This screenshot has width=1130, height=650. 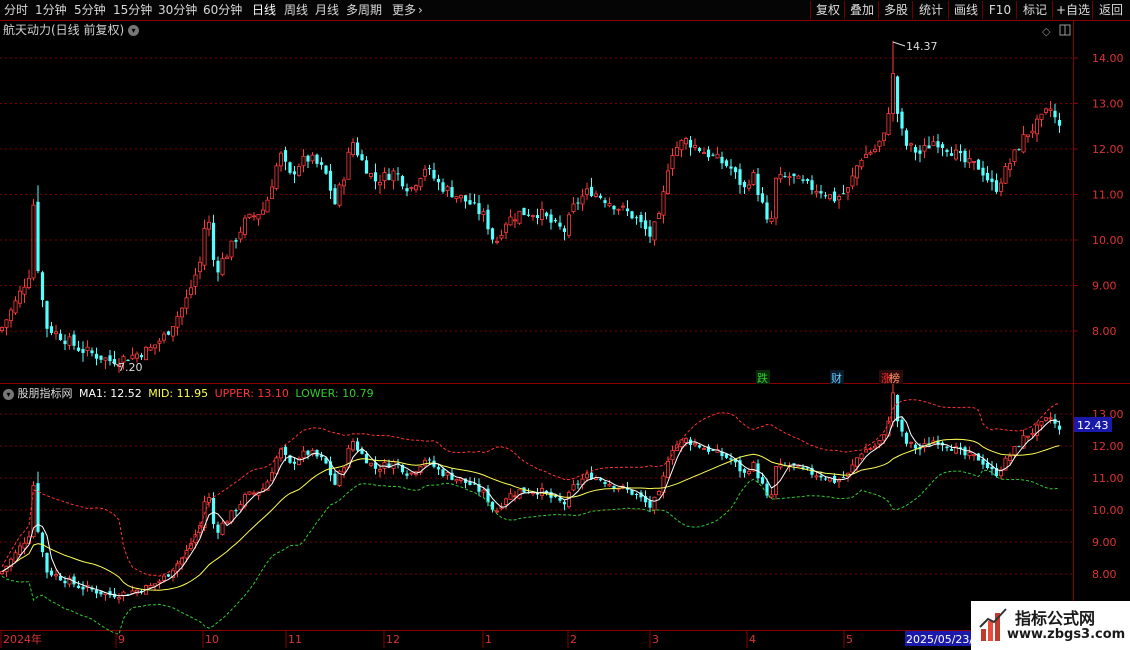 I want to click on event-marker-box-finance, so click(x=837, y=377).